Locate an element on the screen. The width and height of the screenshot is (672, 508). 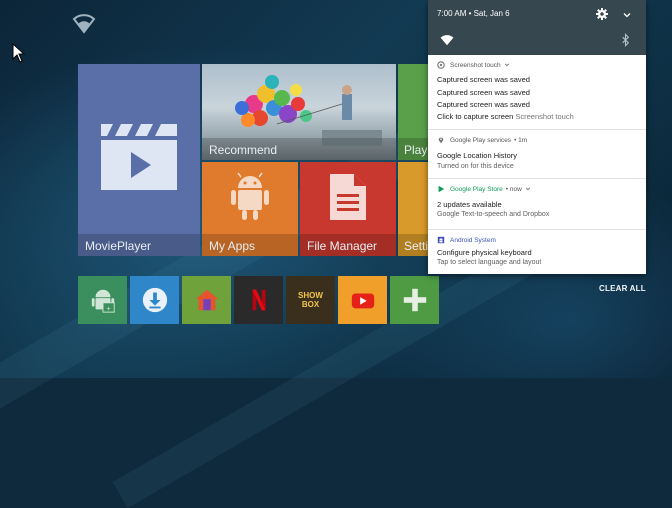
tile-settings: Setti is located at coordinates (413, 209).